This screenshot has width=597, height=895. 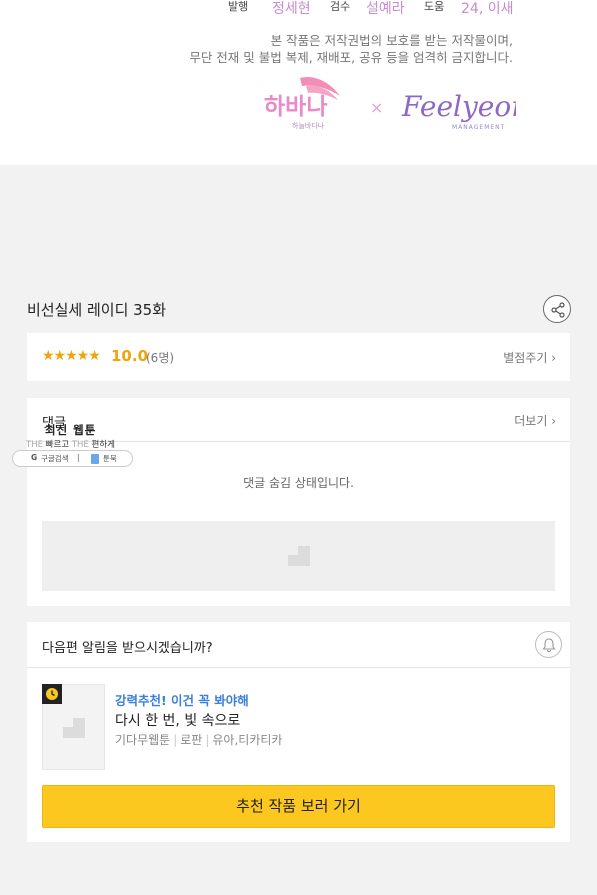 I want to click on feelyeon-logo: Feelyeon MANAGEMENT, so click(x=458, y=110).